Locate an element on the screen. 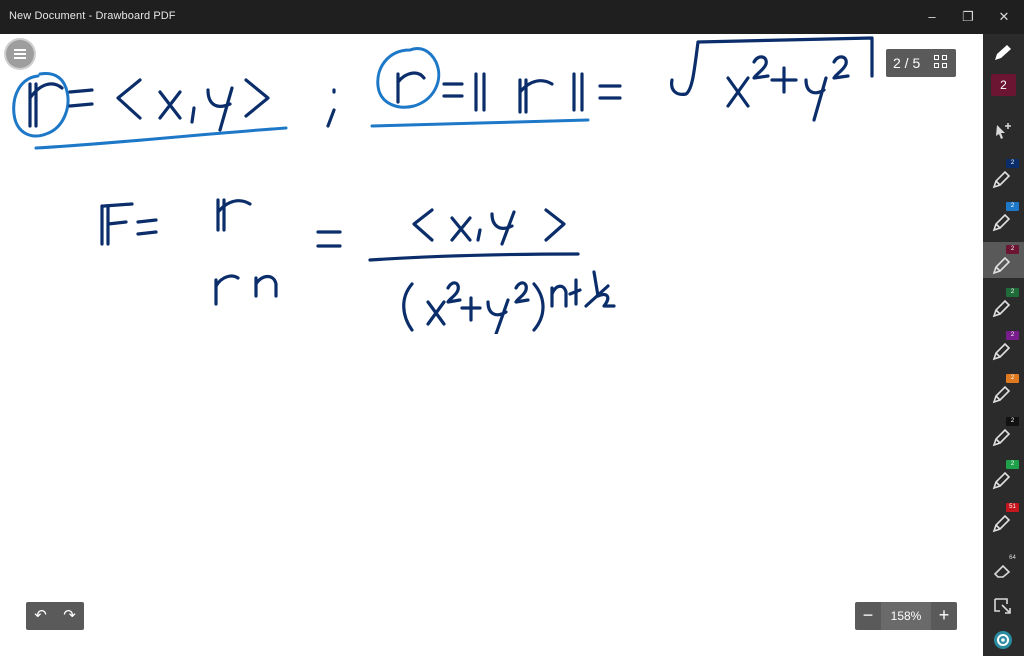 The height and width of the screenshot is (656, 1024). pen-green-bright-tool: 2 is located at coordinates (1003, 475).